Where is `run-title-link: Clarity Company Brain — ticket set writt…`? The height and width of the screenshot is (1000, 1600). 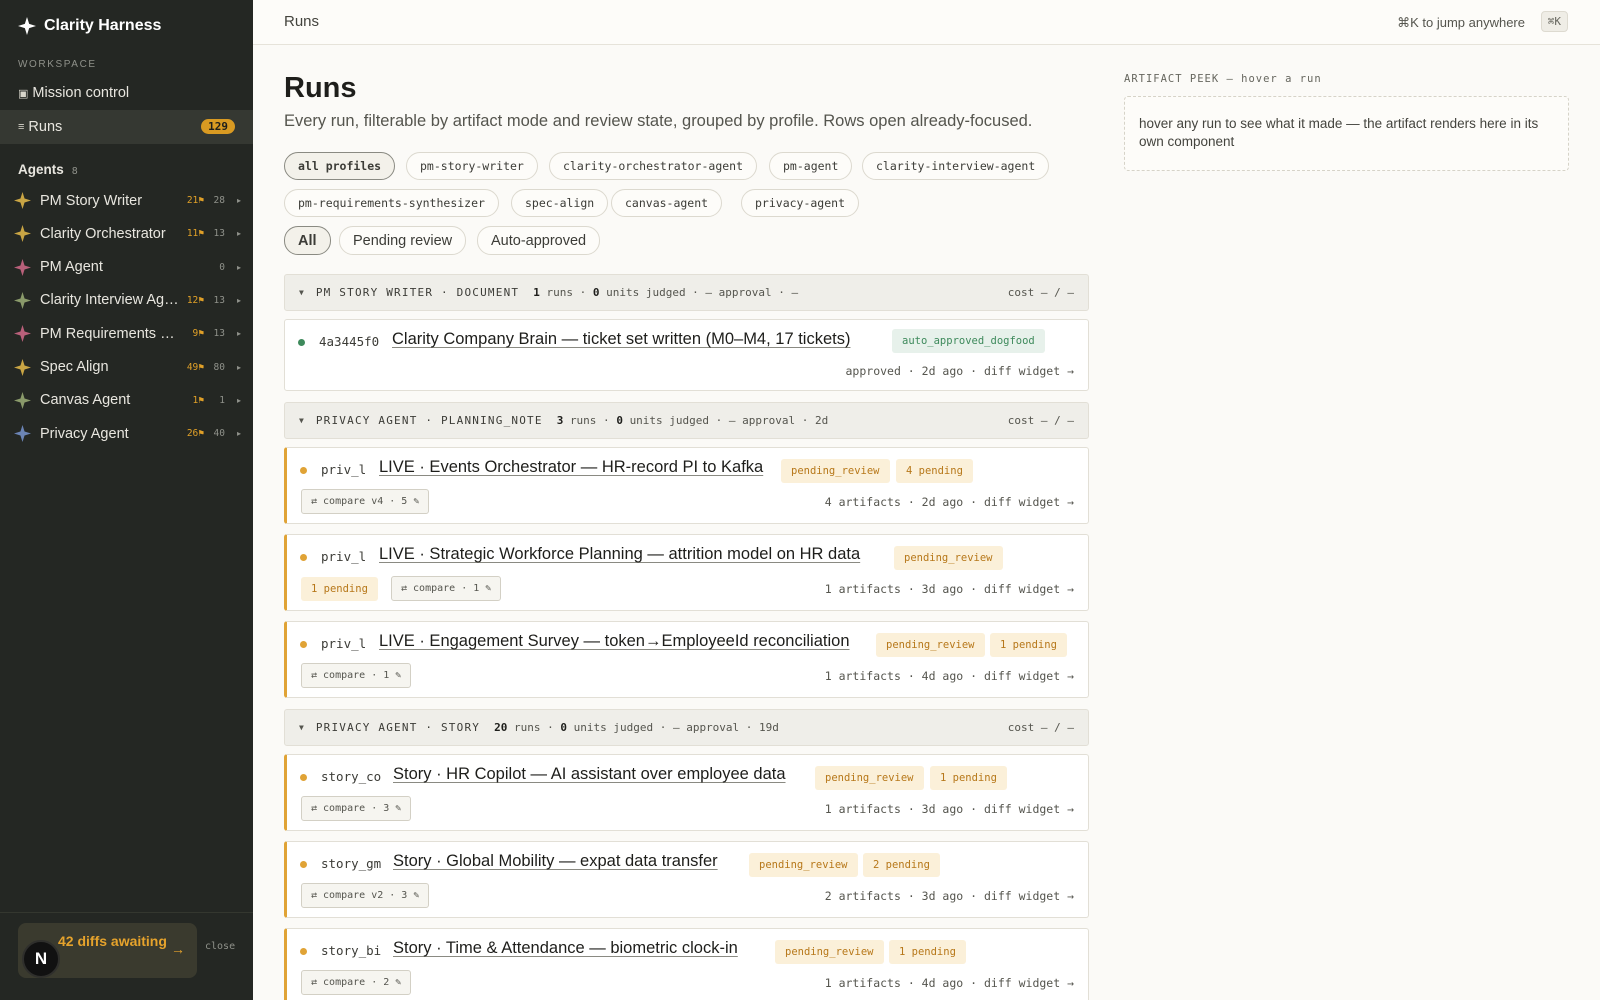
run-title-link: Clarity Company Brain — ticket set writt… is located at coordinates (621, 339).